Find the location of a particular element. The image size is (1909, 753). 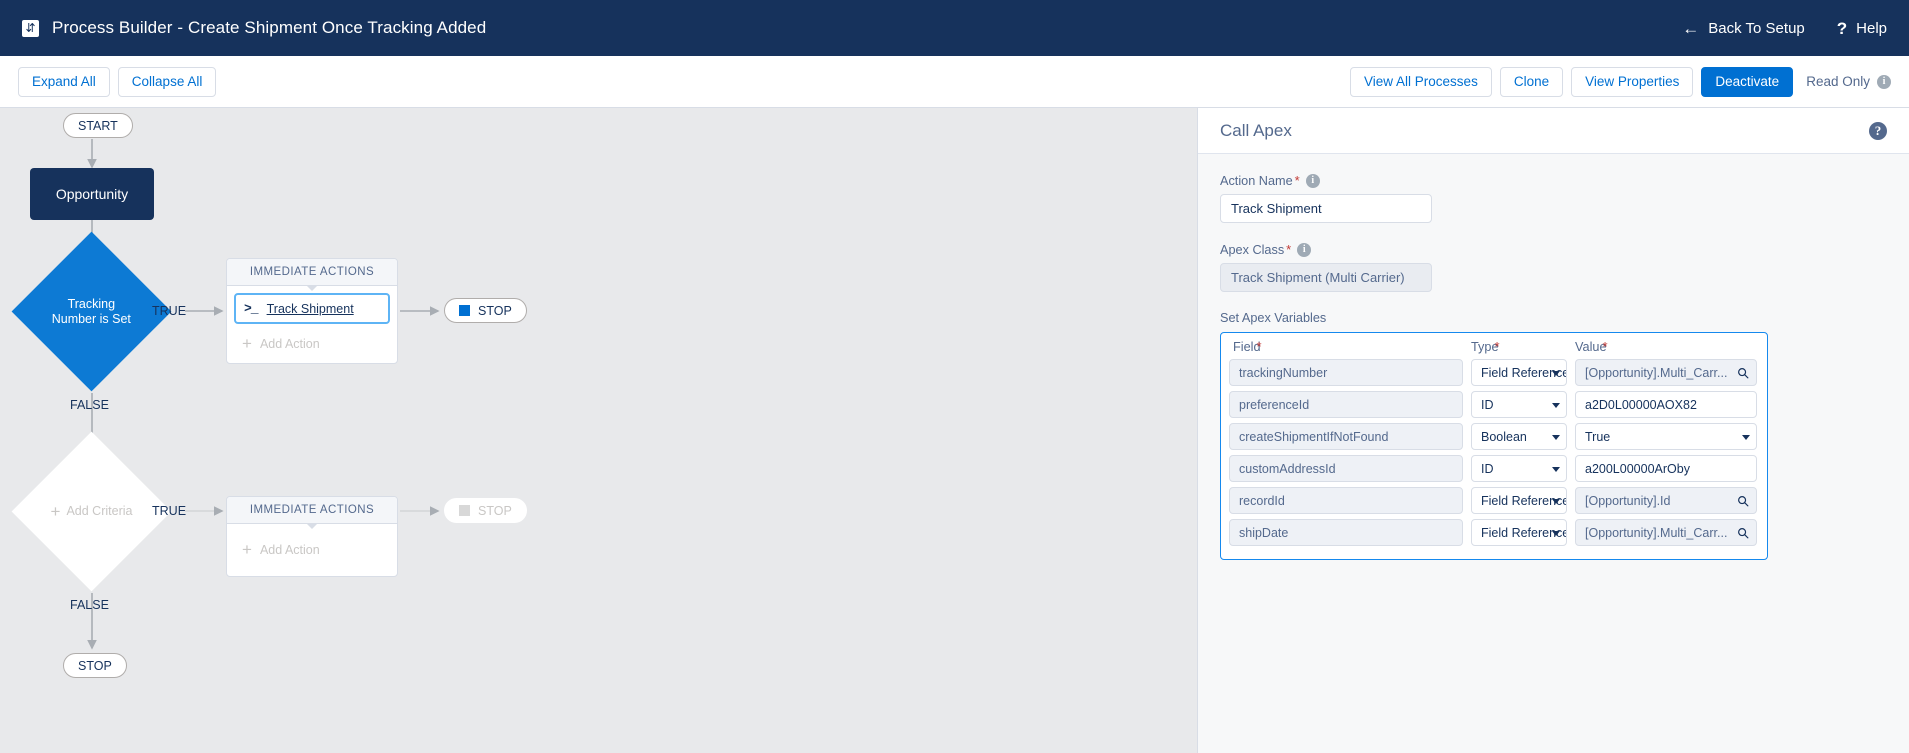

variable-field-input-3: customAddressId is located at coordinates (1346, 468).